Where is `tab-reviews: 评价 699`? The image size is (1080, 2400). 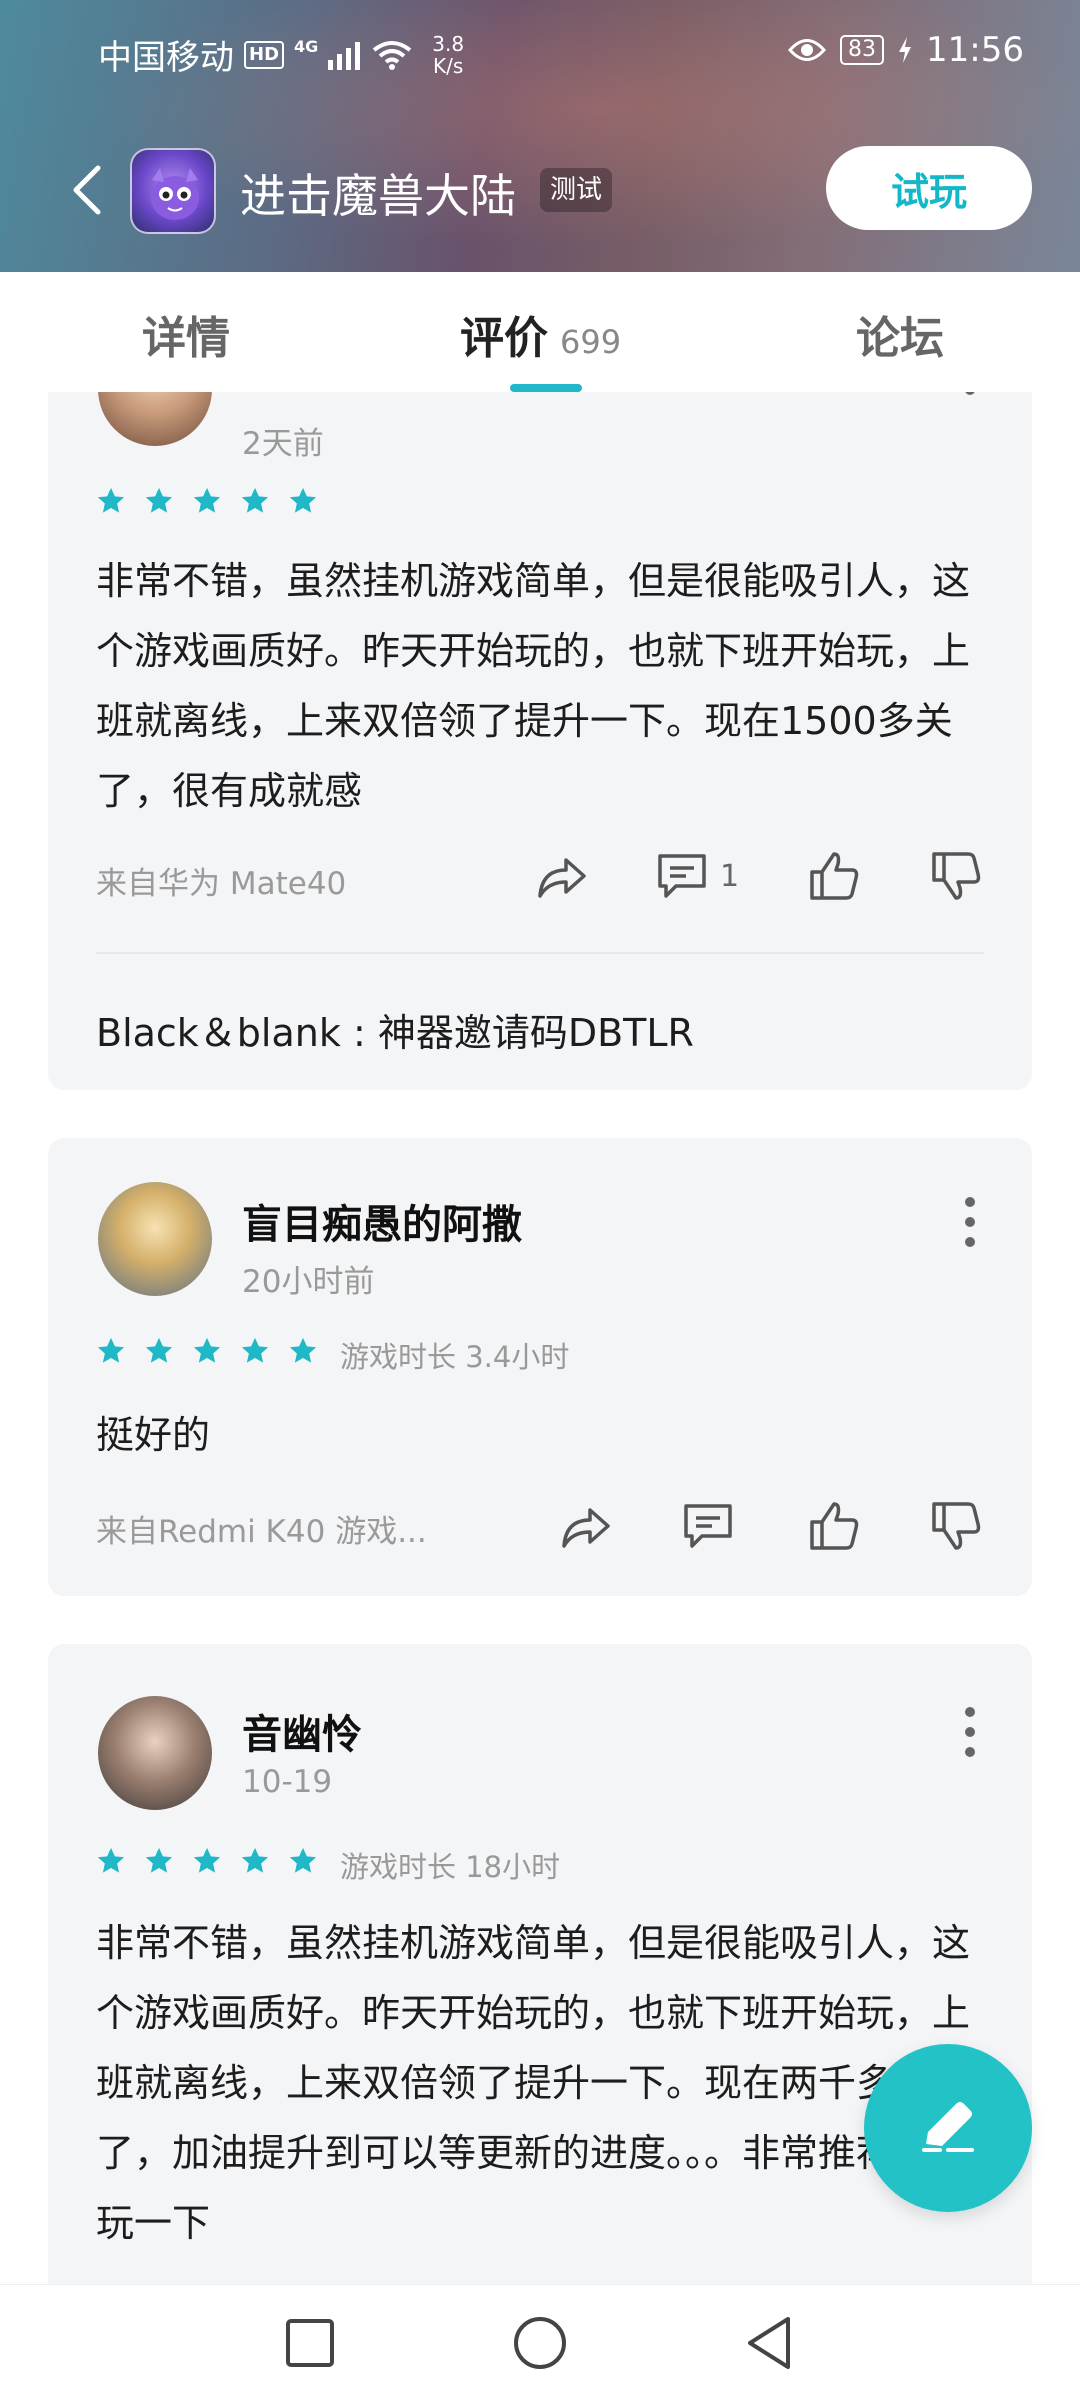
tab-reviews: 评价 699 is located at coordinates (540, 334).